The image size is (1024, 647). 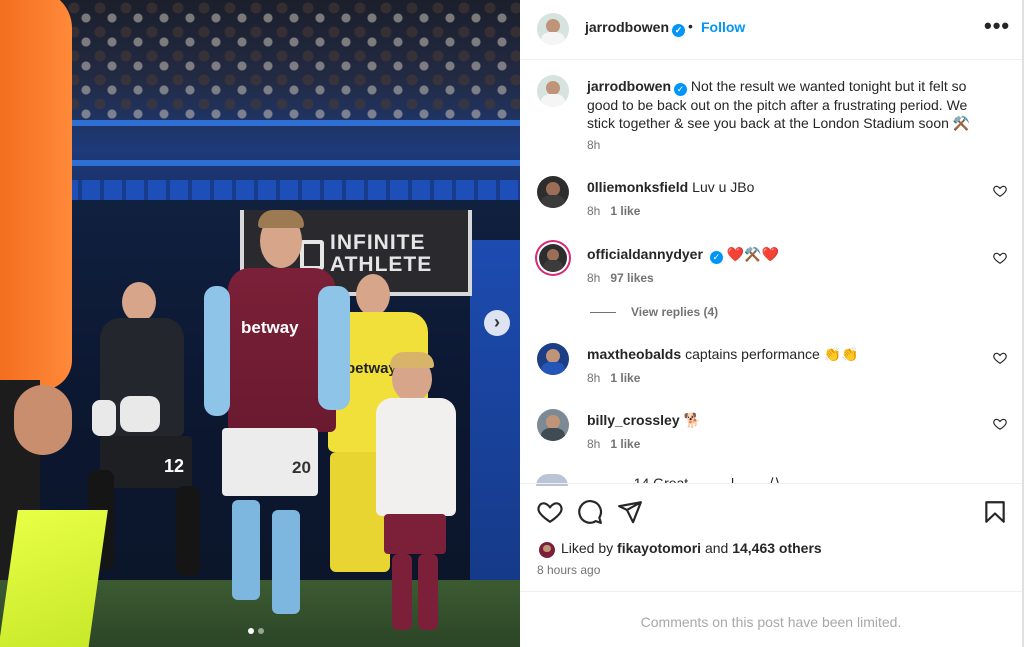 What do you see at coordinates (633, 420) in the screenshot?
I see `comment-username: billy_crossley` at bounding box center [633, 420].